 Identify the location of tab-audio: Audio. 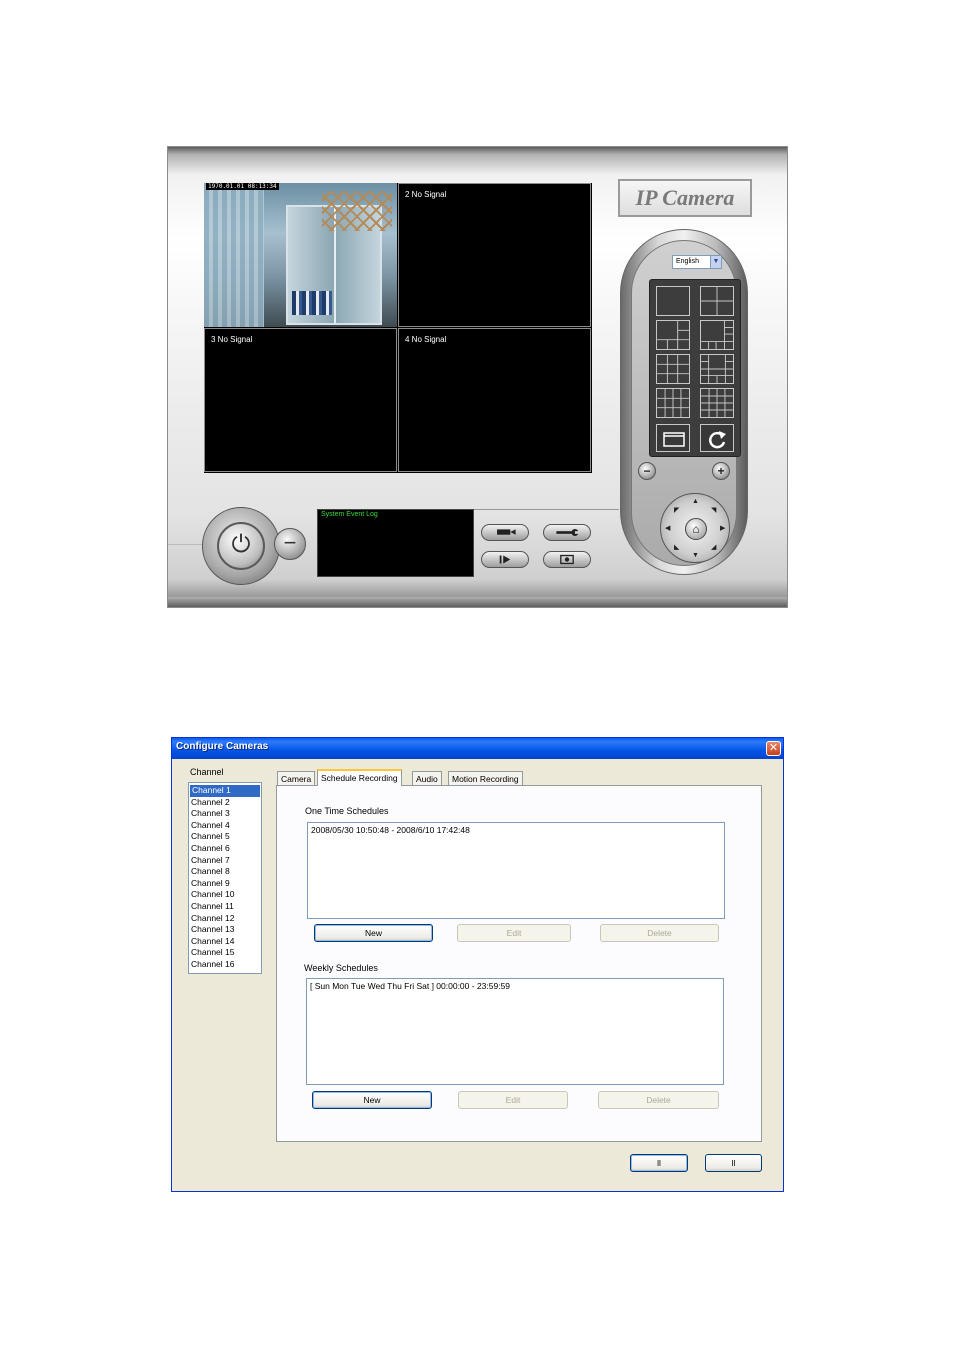
(427, 778).